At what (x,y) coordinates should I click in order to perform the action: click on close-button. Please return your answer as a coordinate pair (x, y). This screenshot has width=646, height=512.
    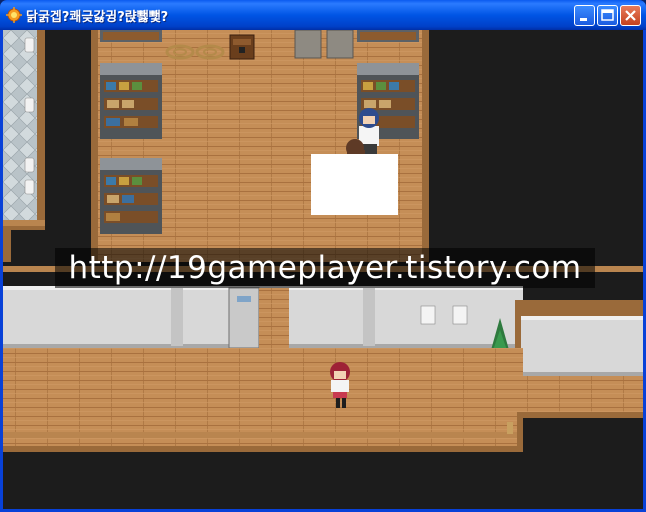
    Looking at the image, I should click on (630, 15).